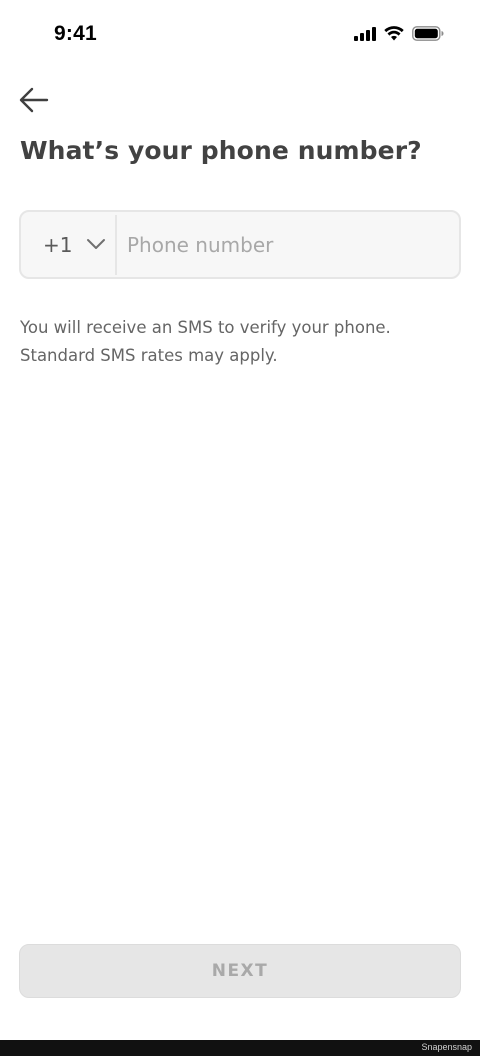  What do you see at coordinates (240, 36) in the screenshot?
I see `status-bar: 9:41` at bounding box center [240, 36].